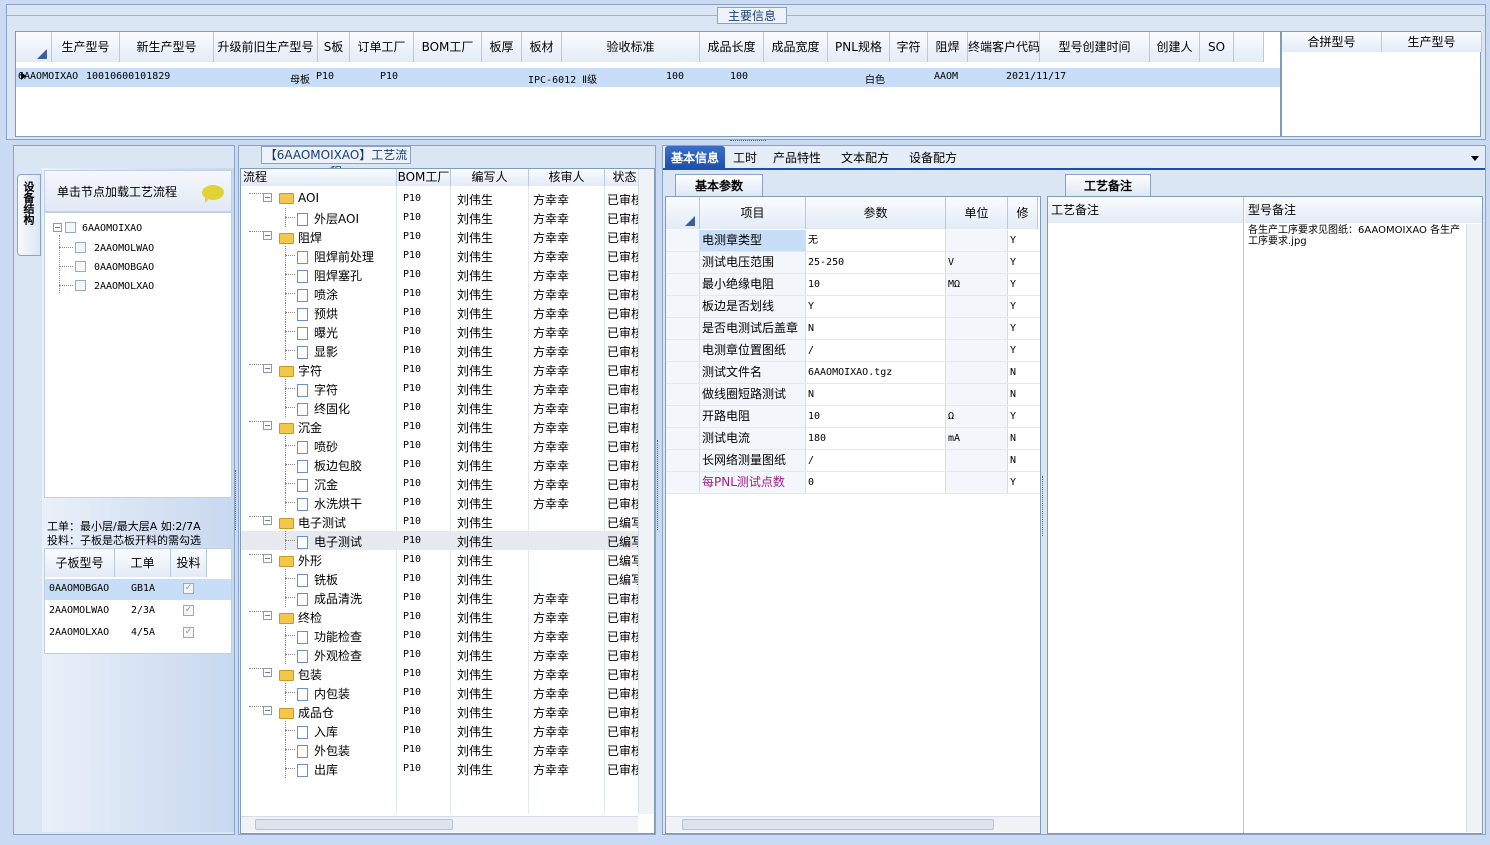 The height and width of the screenshot is (845, 1490). I want to click on flow-step-row: 功能检查 P10 刘伟生 方幸幸 已审核, so click(440, 635).